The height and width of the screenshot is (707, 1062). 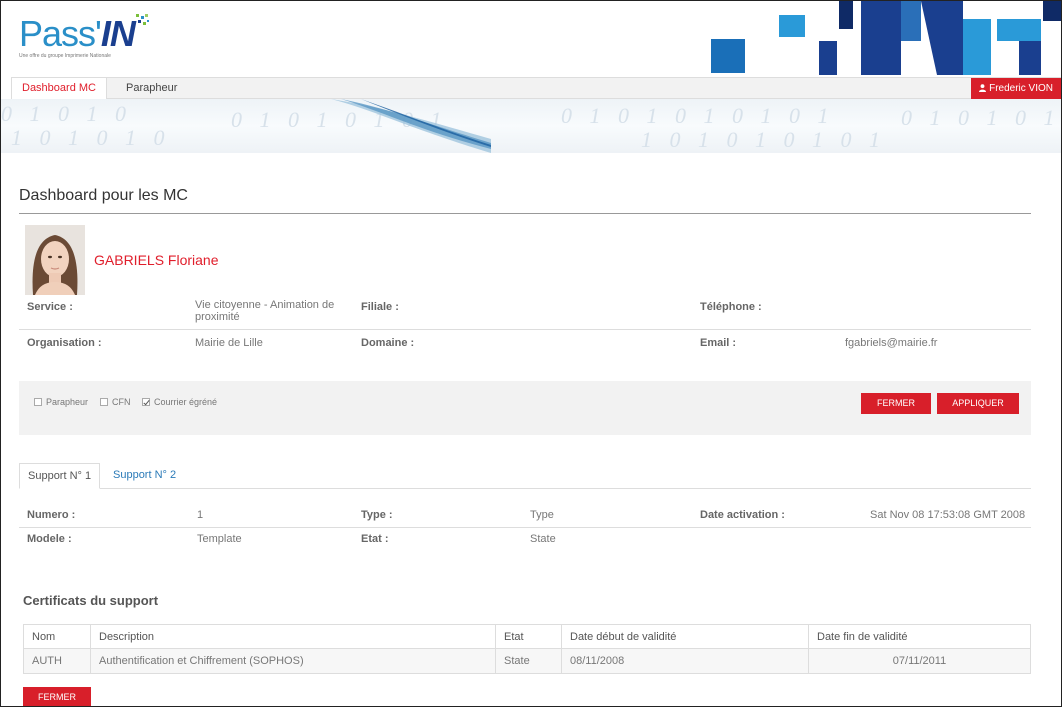 What do you see at coordinates (51, 515) in the screenshot?
I see `numero-label: Numero :` at bounding box center [51, 515].